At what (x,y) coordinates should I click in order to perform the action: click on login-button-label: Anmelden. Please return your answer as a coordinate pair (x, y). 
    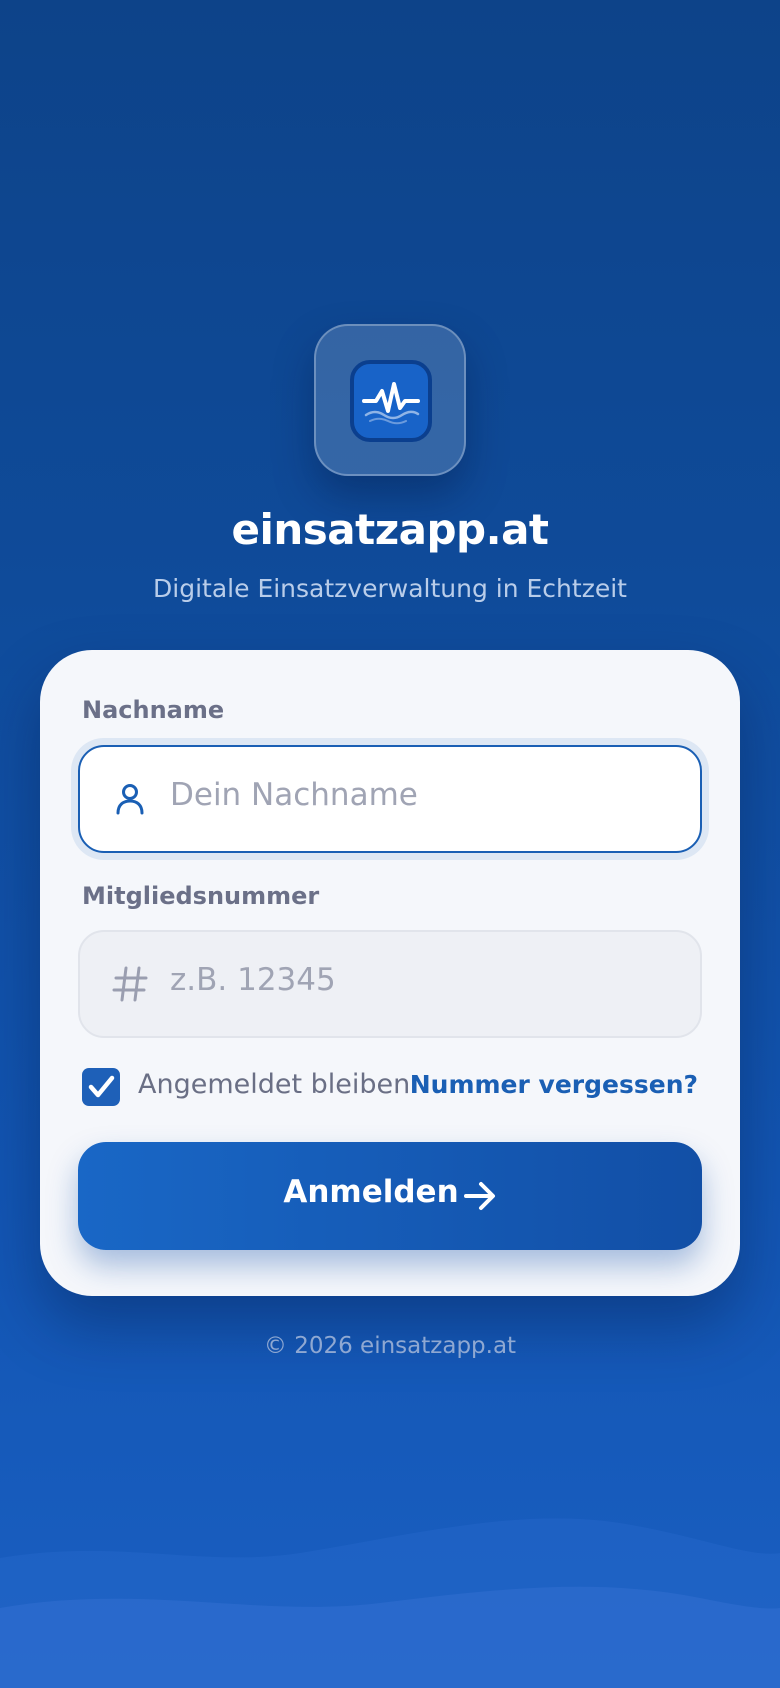
    Looking at the image, I should click on (371, 1192).